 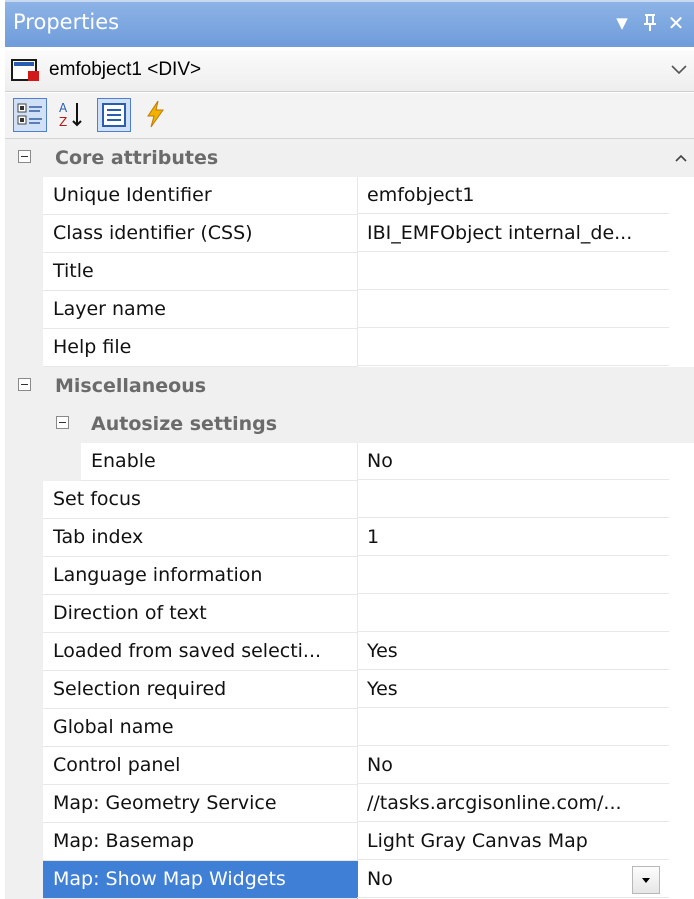 What do you see at coordinates (63, 108) in the screenshot?
I see `svg-text: A` at bounding box center [63, 108].